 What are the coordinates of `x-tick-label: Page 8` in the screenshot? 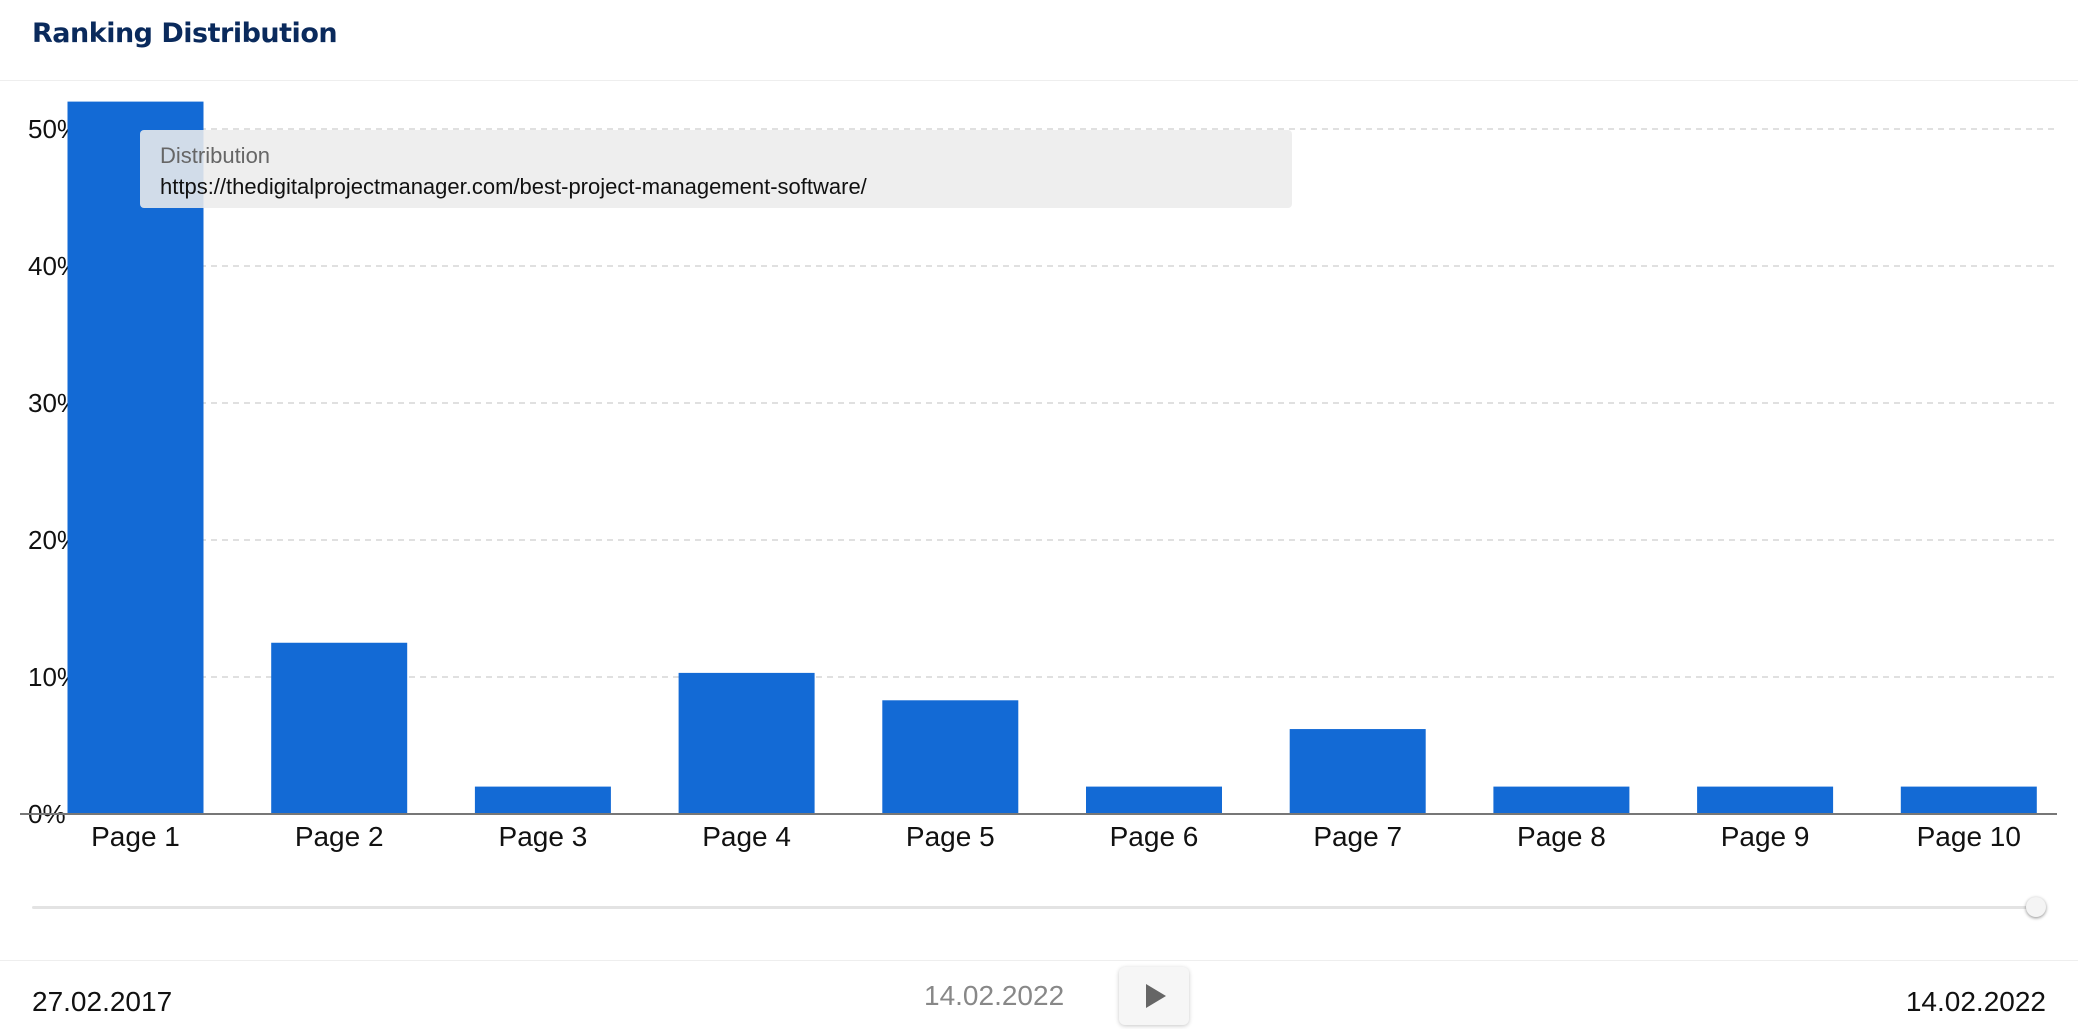 It's located at (1561, 836).